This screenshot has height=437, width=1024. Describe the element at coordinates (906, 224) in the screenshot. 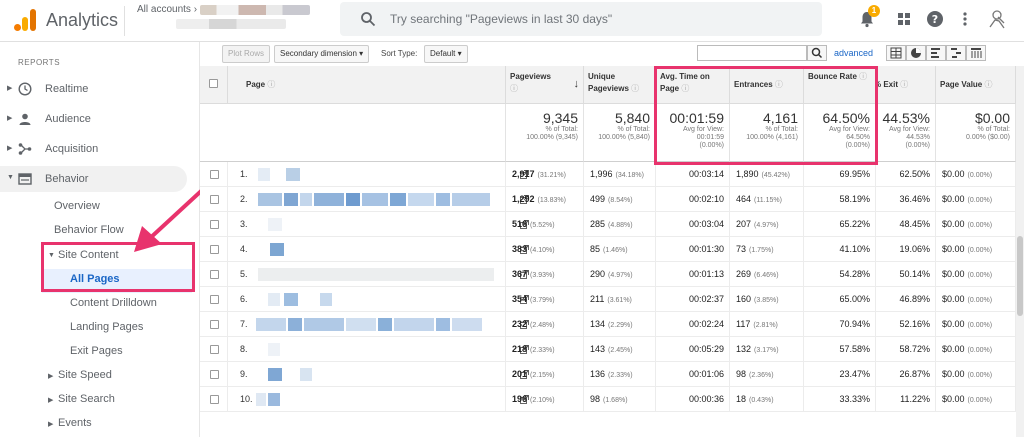

I see `exit-rate-cell: 48.45%` at that location.